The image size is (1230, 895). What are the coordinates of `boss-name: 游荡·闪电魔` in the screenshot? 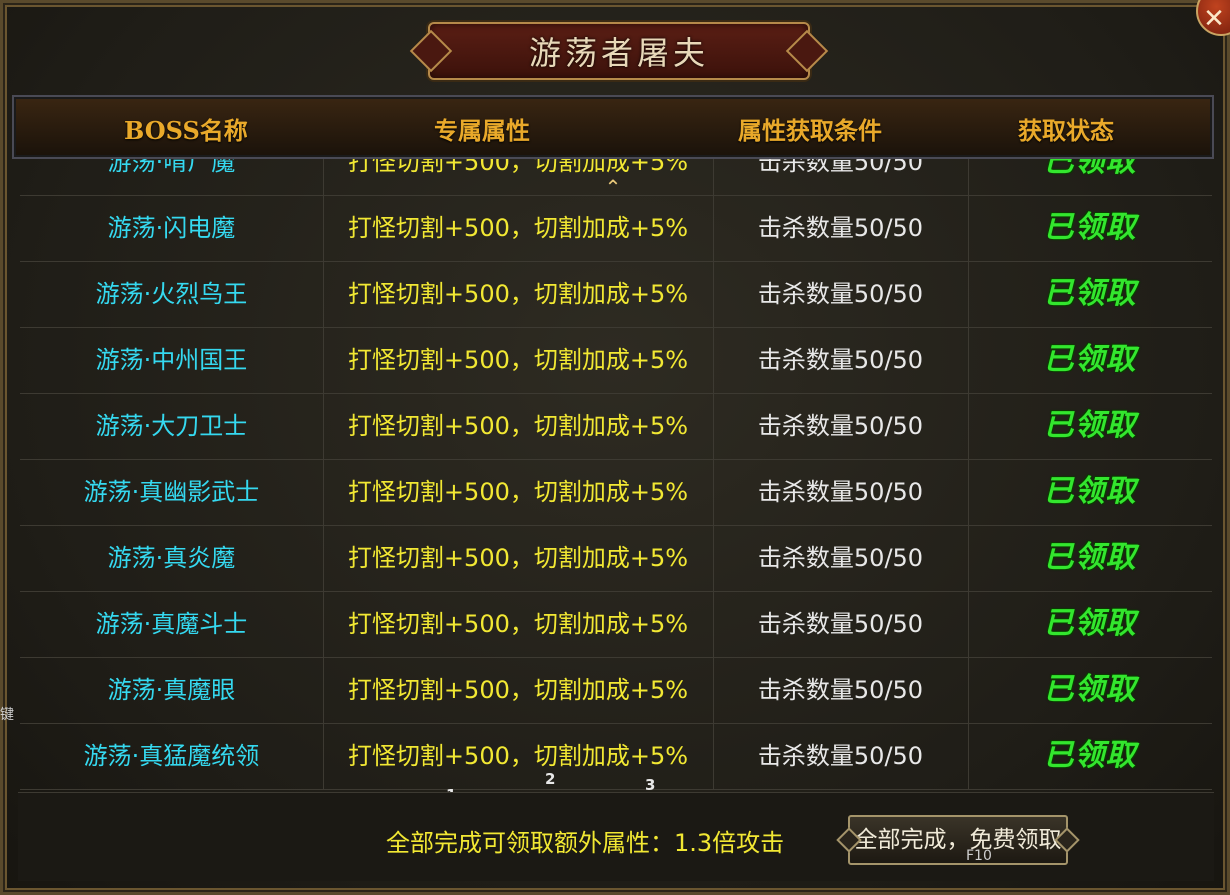 It's located at (171, 228).